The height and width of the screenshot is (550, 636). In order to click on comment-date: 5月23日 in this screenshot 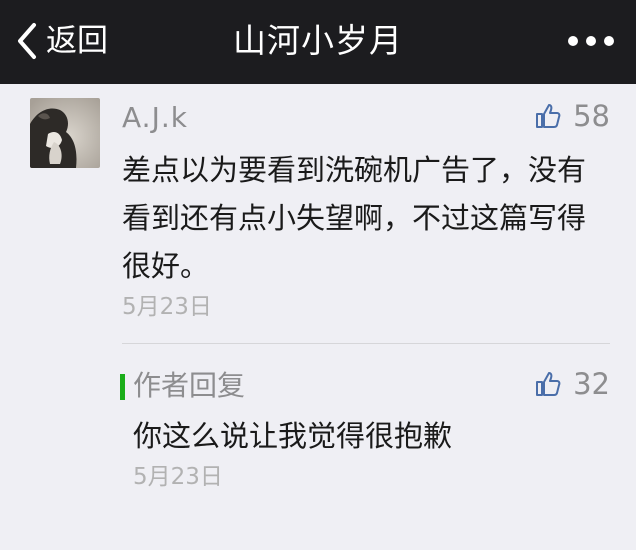, I will do `click(167, 307)`.